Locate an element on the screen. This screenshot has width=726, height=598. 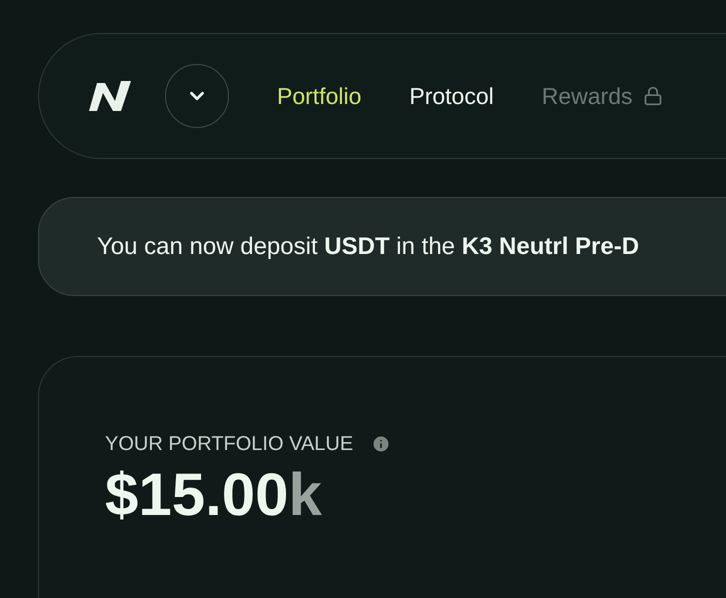
value-suffix: k is located at coordinates (305, 495).